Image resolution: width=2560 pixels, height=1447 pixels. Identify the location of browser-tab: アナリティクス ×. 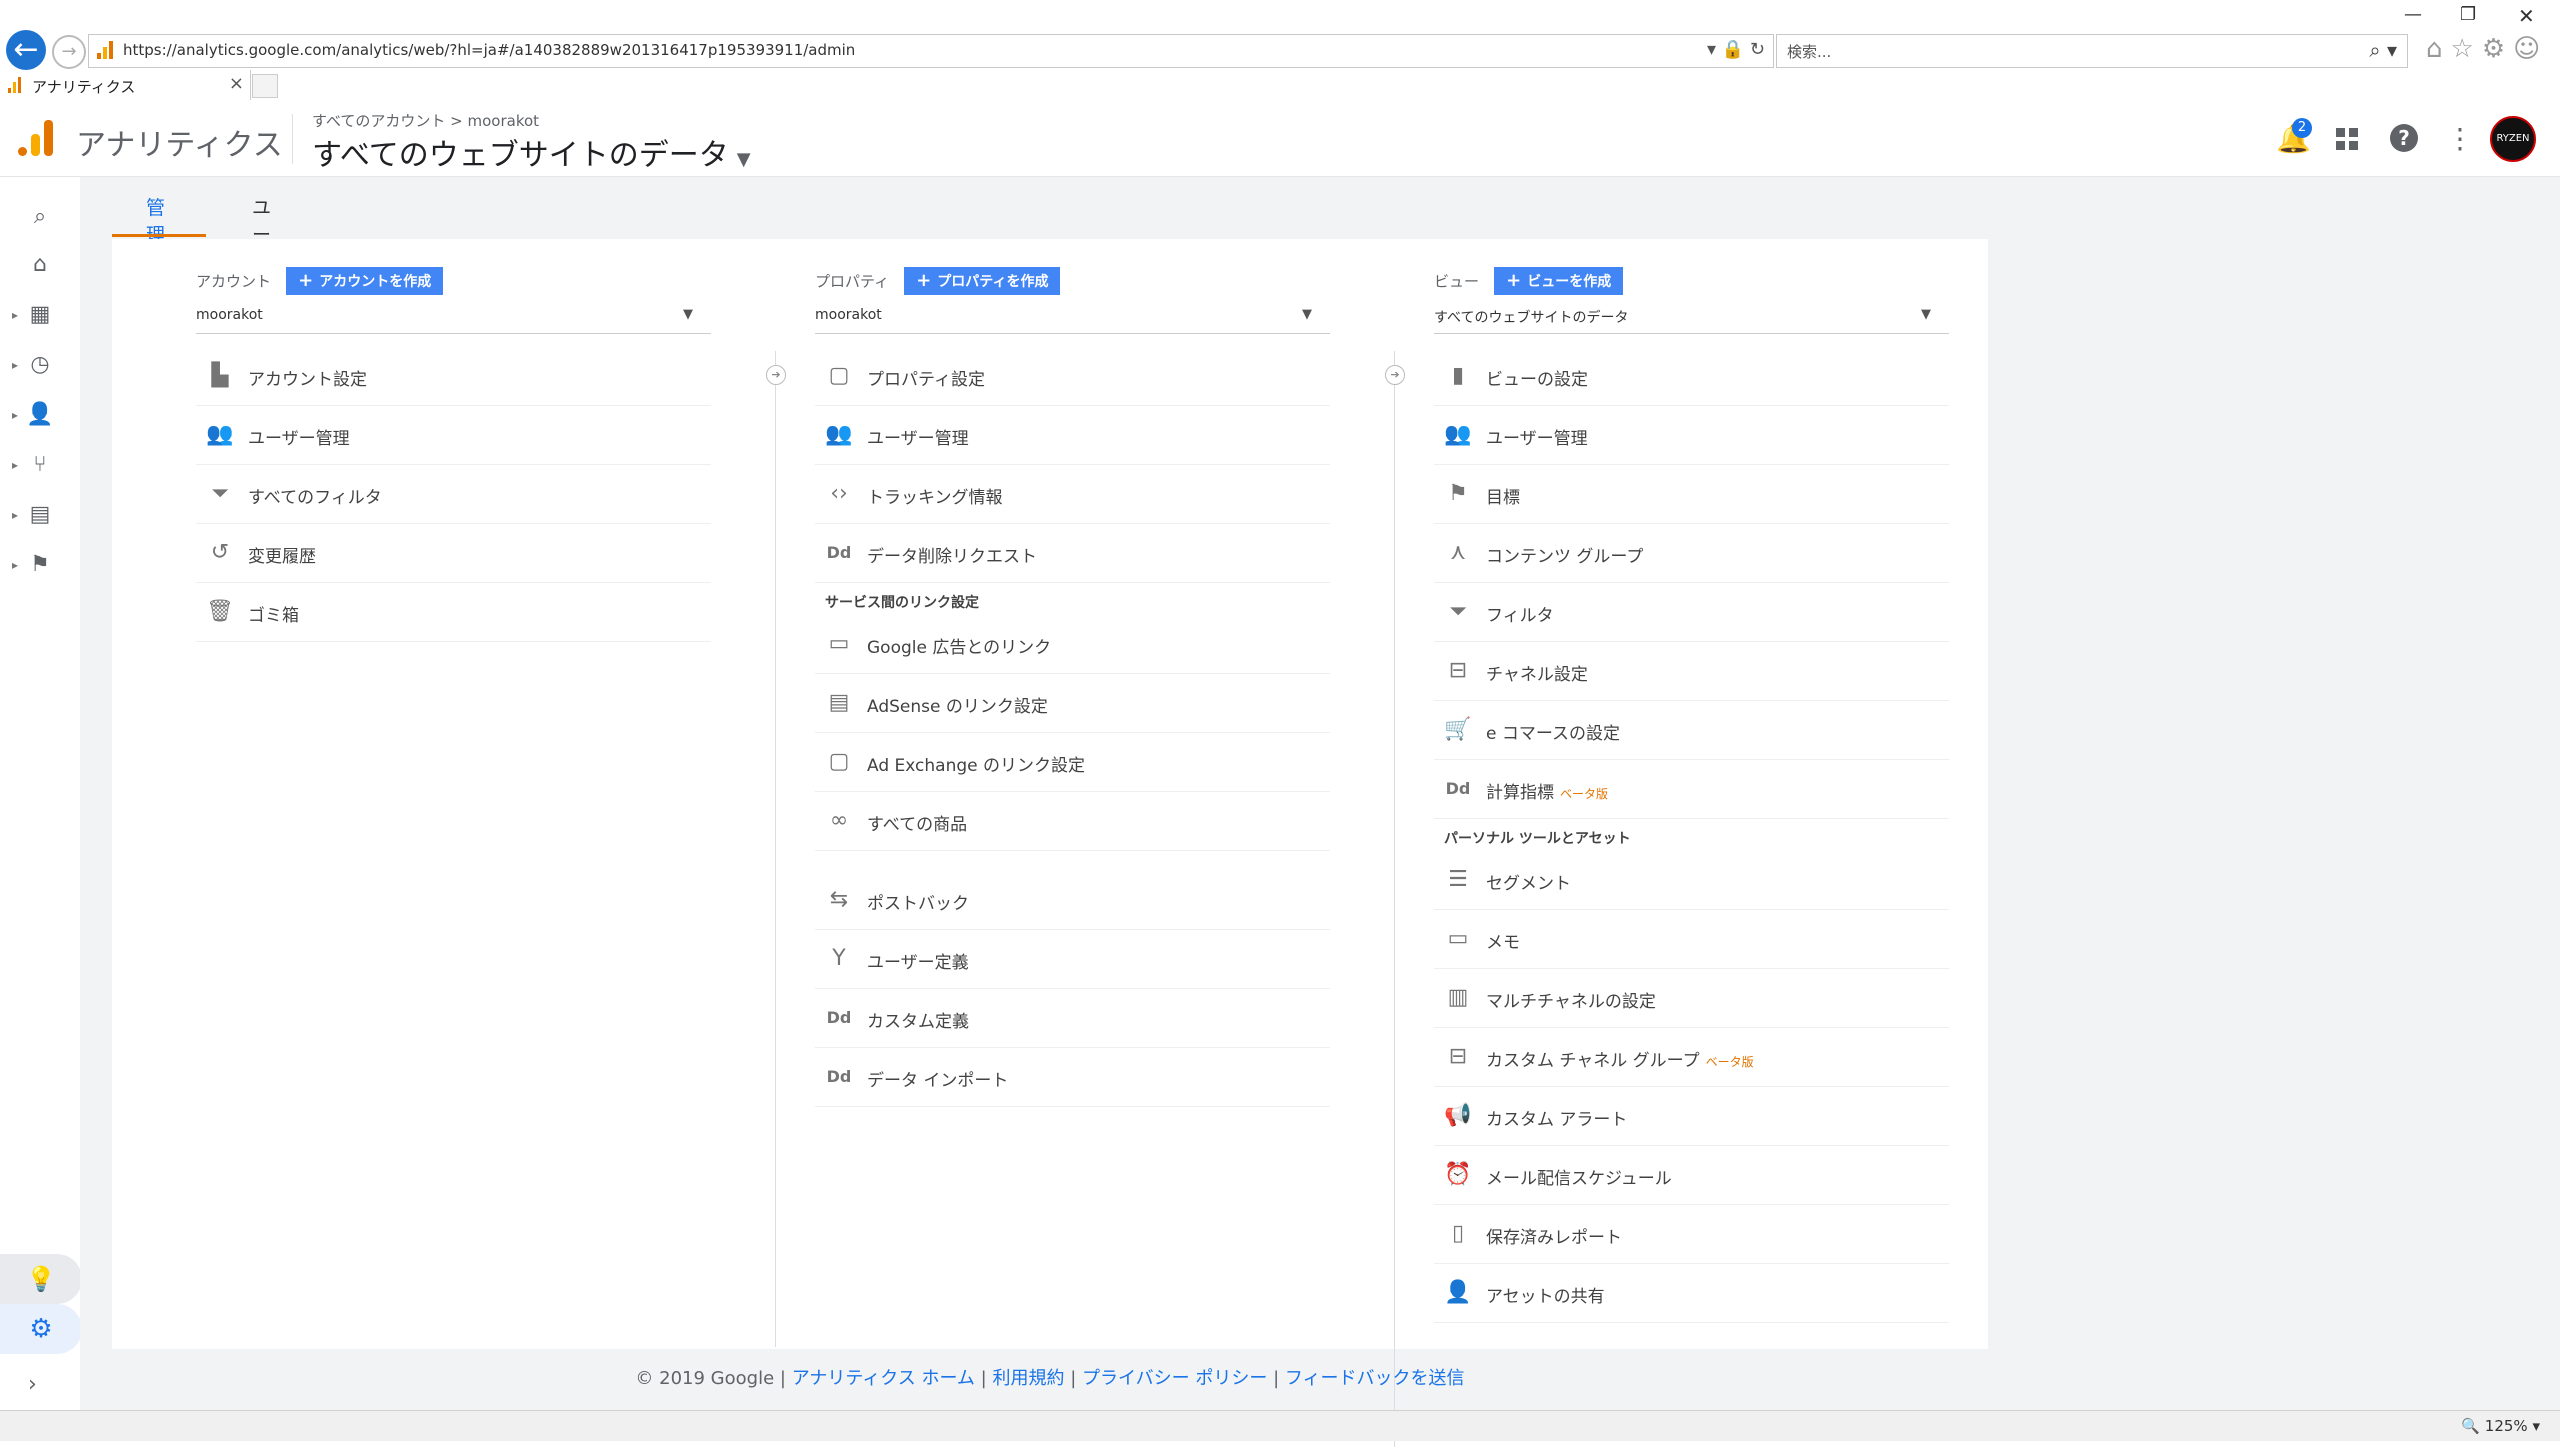
(125, 85).